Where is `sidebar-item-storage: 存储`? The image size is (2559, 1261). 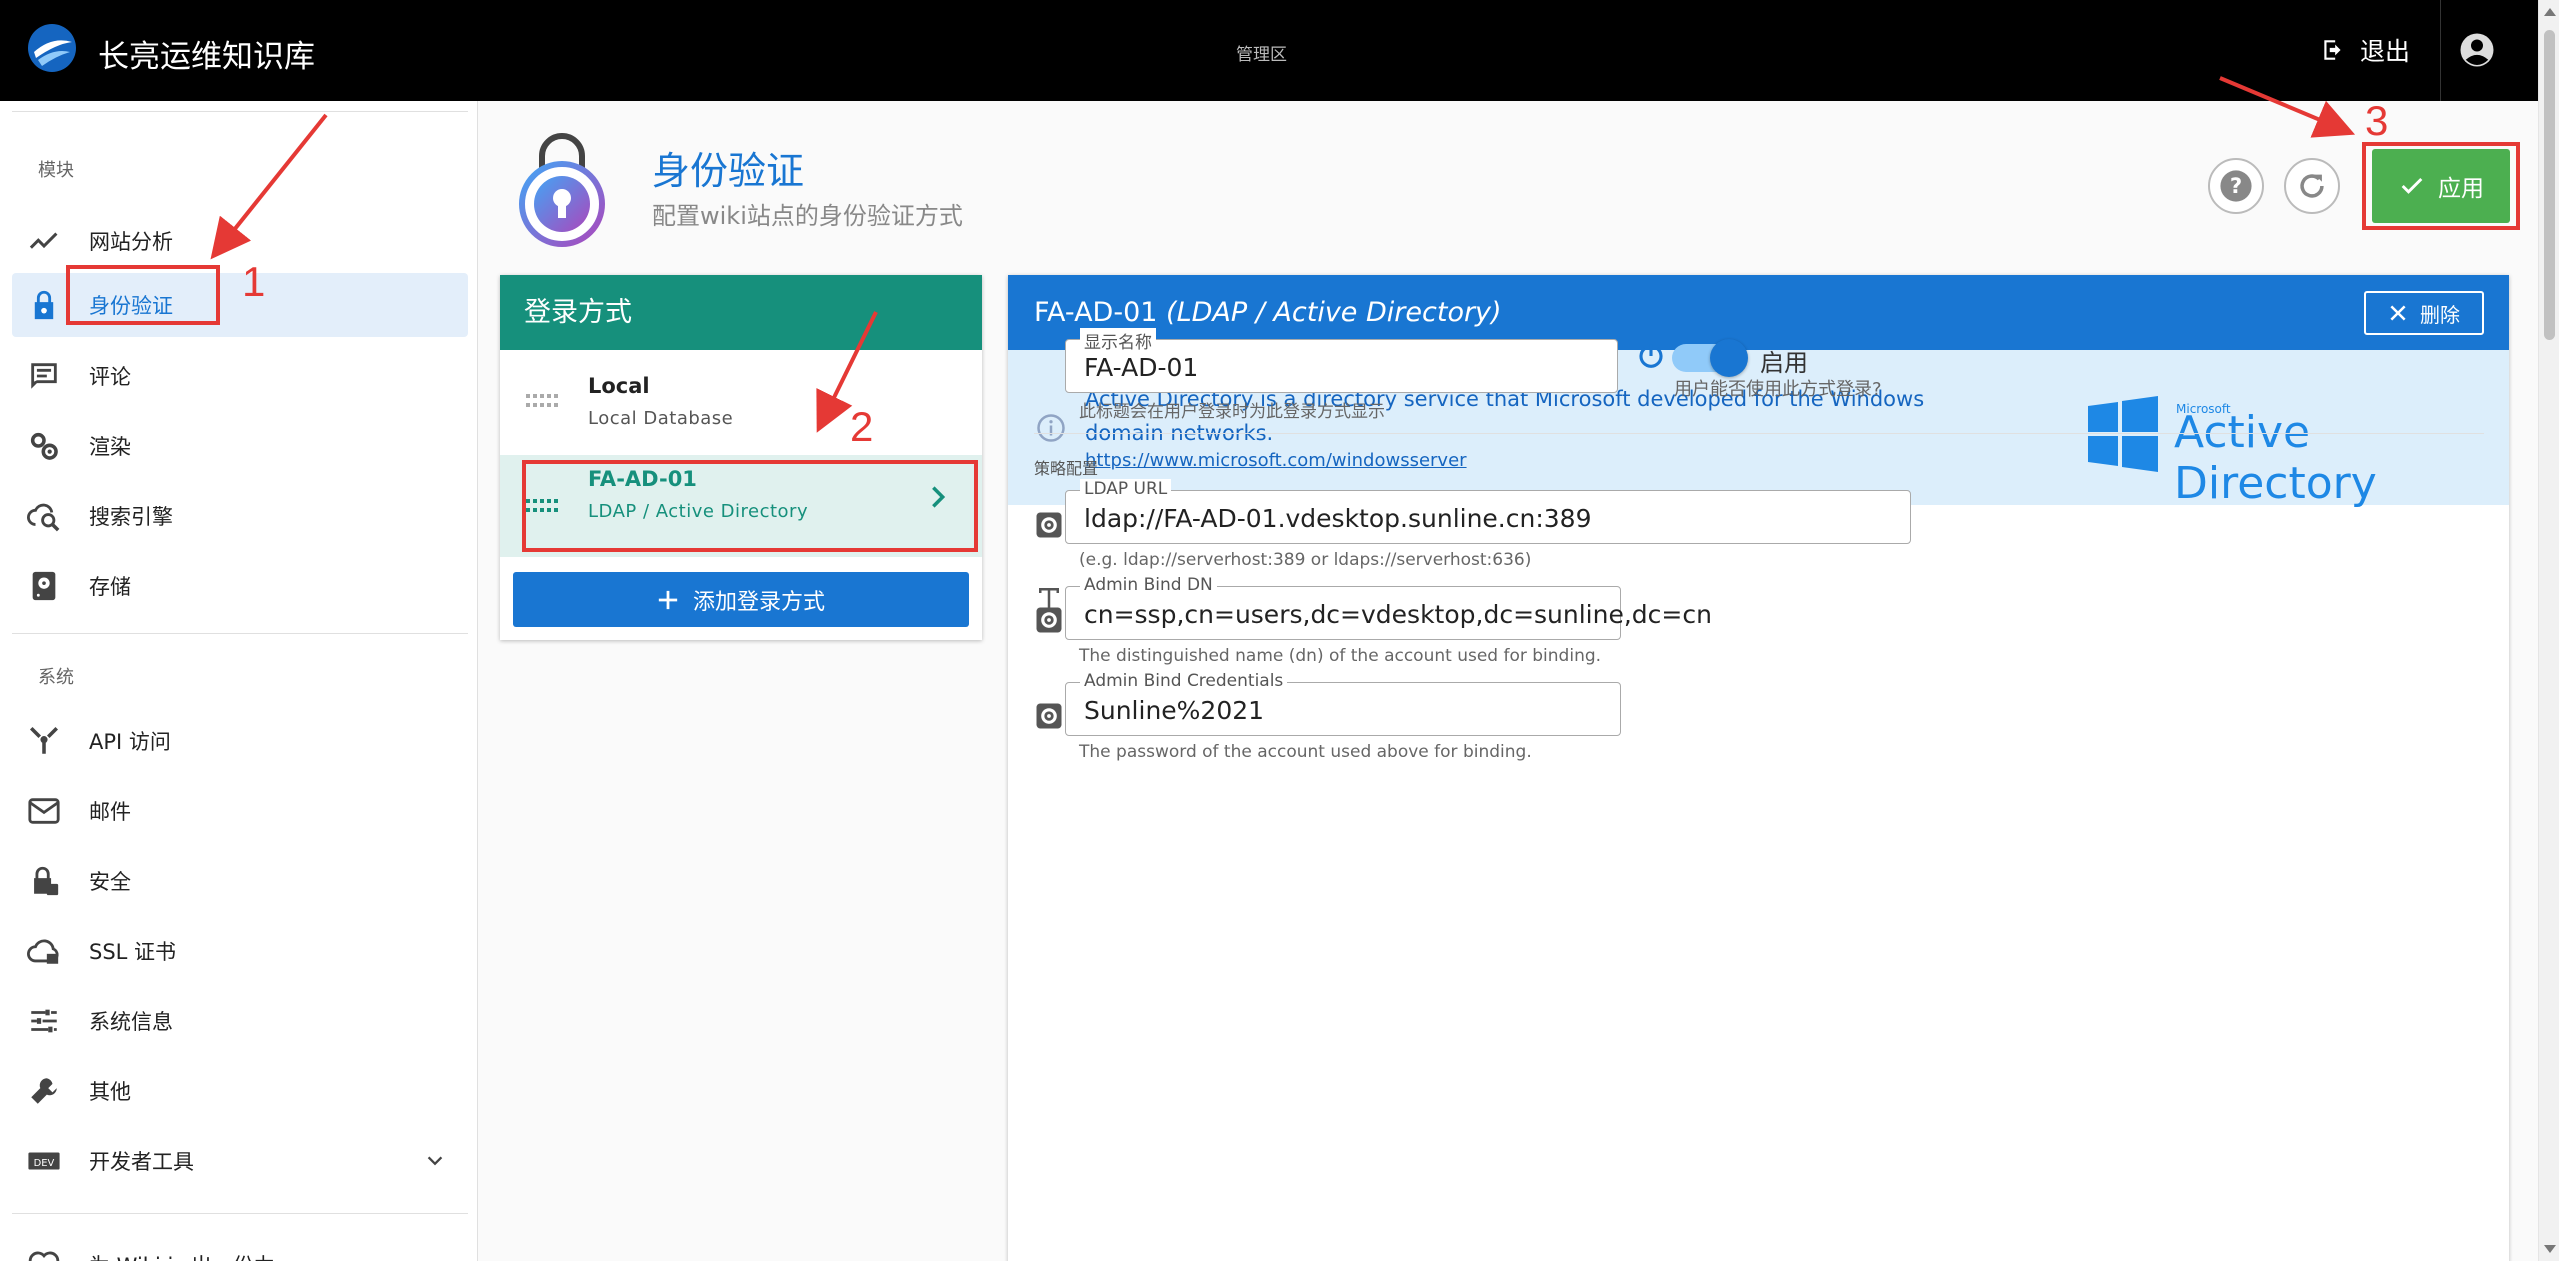 sidebar-item-storage: 存储 is located at coordinates (240, 586).